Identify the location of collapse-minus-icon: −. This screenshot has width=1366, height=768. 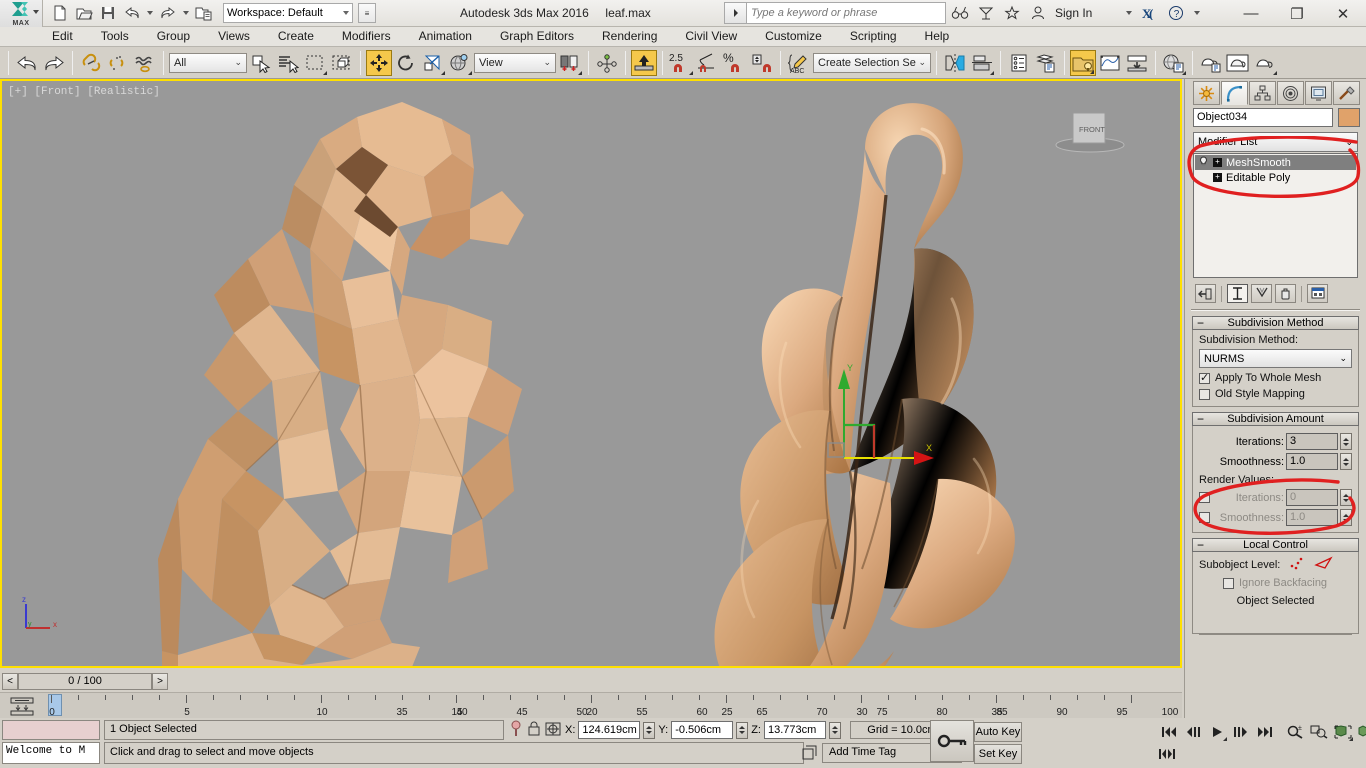
(1200, 419).